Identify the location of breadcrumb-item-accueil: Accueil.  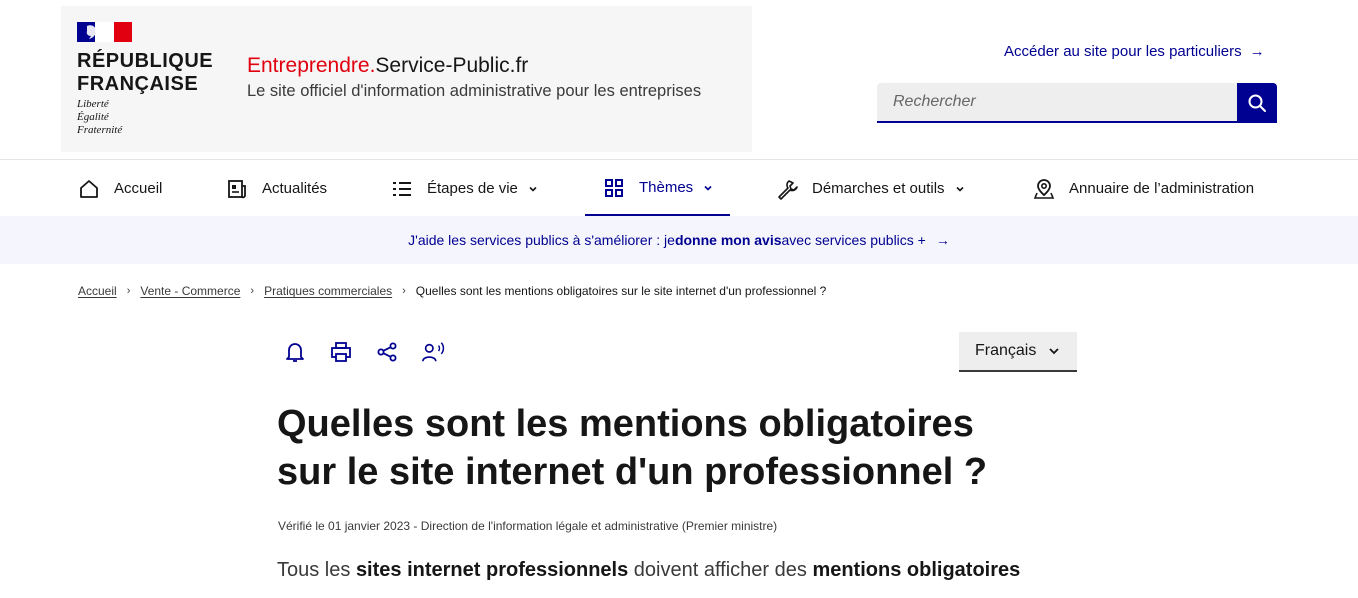
(97, 291).